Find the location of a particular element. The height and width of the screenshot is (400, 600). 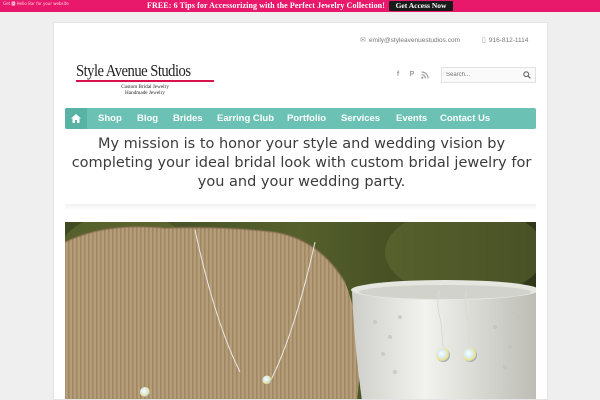

logo-subtitle-handmade: Handmade Jewelry is located at coordinates (145, 93).